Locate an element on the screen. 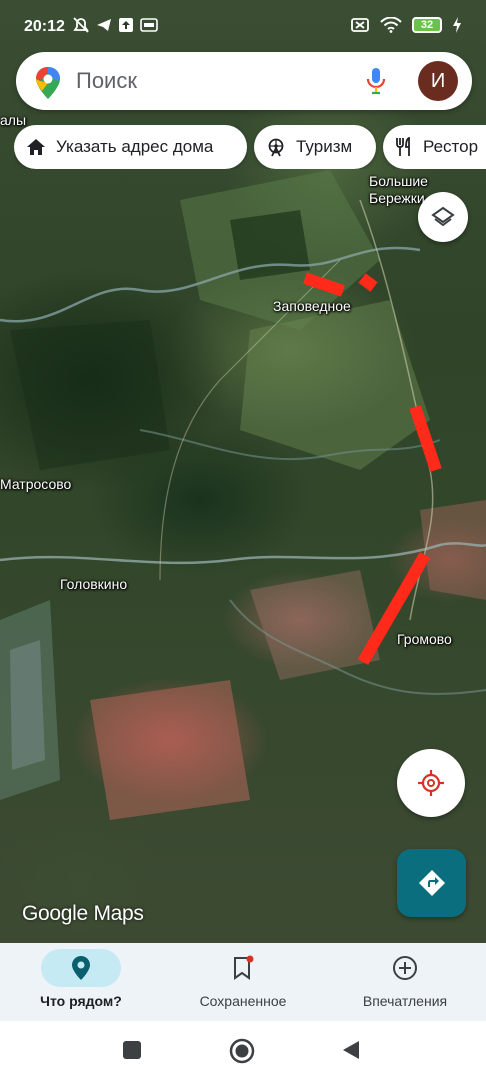  no-sim-icon is located at coordinates (360, 25).